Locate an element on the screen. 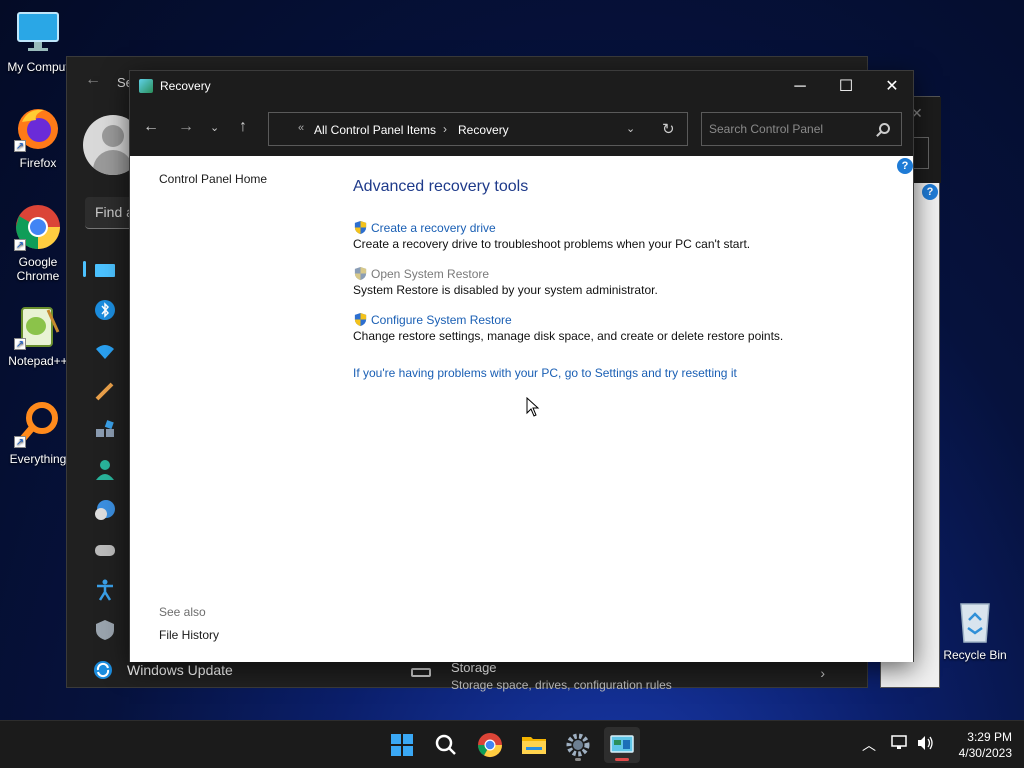  title-bar: Recovery ─ ☐ ✕ is located at coordinates (521, 86).